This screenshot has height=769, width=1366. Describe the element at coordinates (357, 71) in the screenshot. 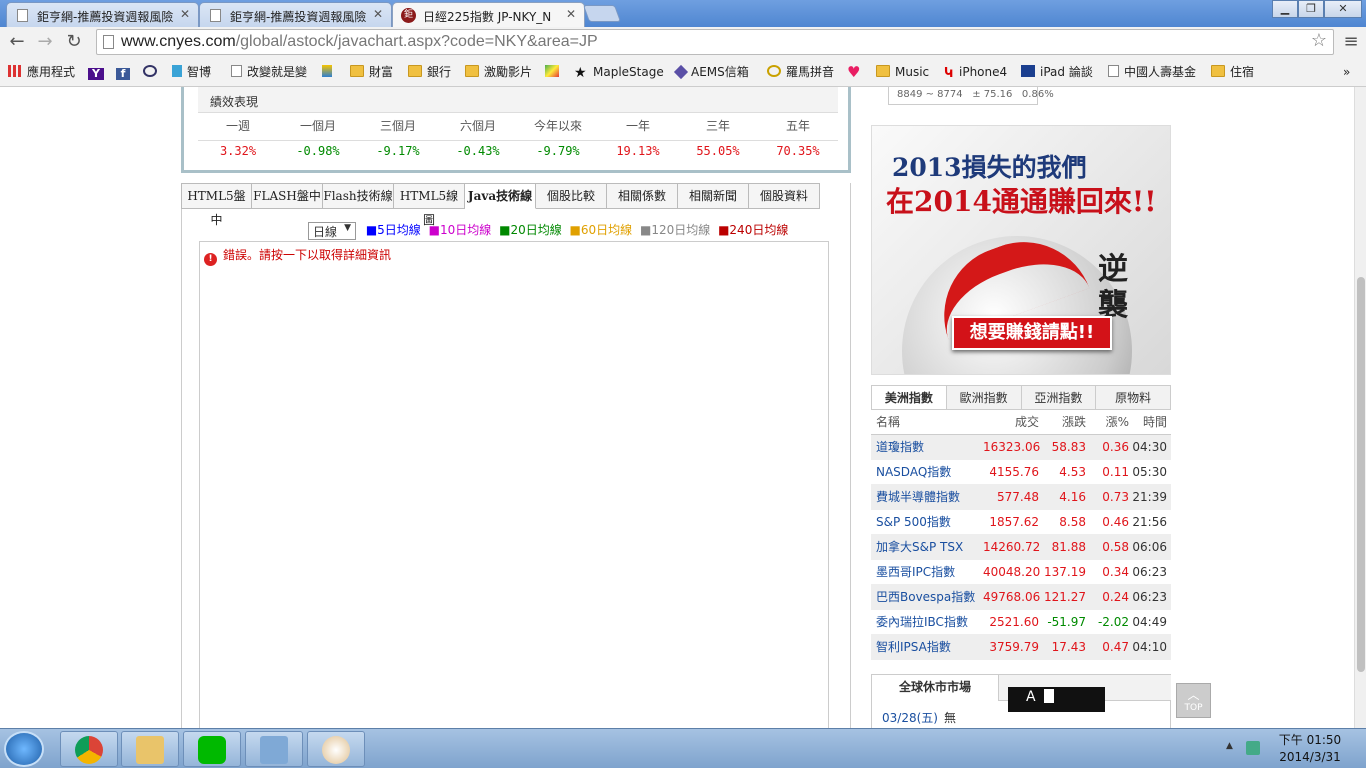

I see `folder-icon` at that location.